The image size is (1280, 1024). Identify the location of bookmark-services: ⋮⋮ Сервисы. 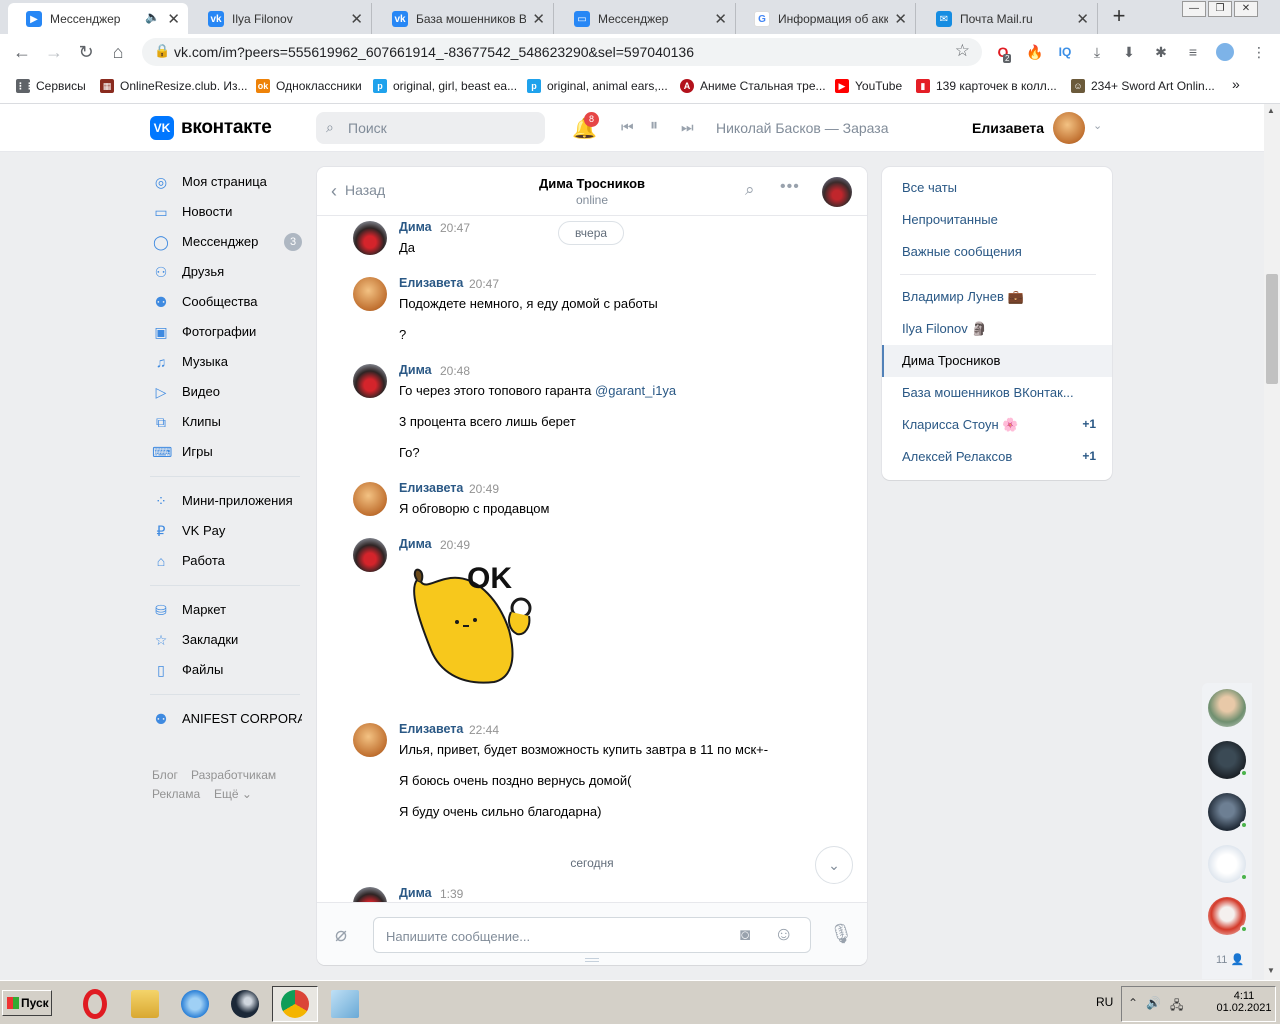
(51, 86).